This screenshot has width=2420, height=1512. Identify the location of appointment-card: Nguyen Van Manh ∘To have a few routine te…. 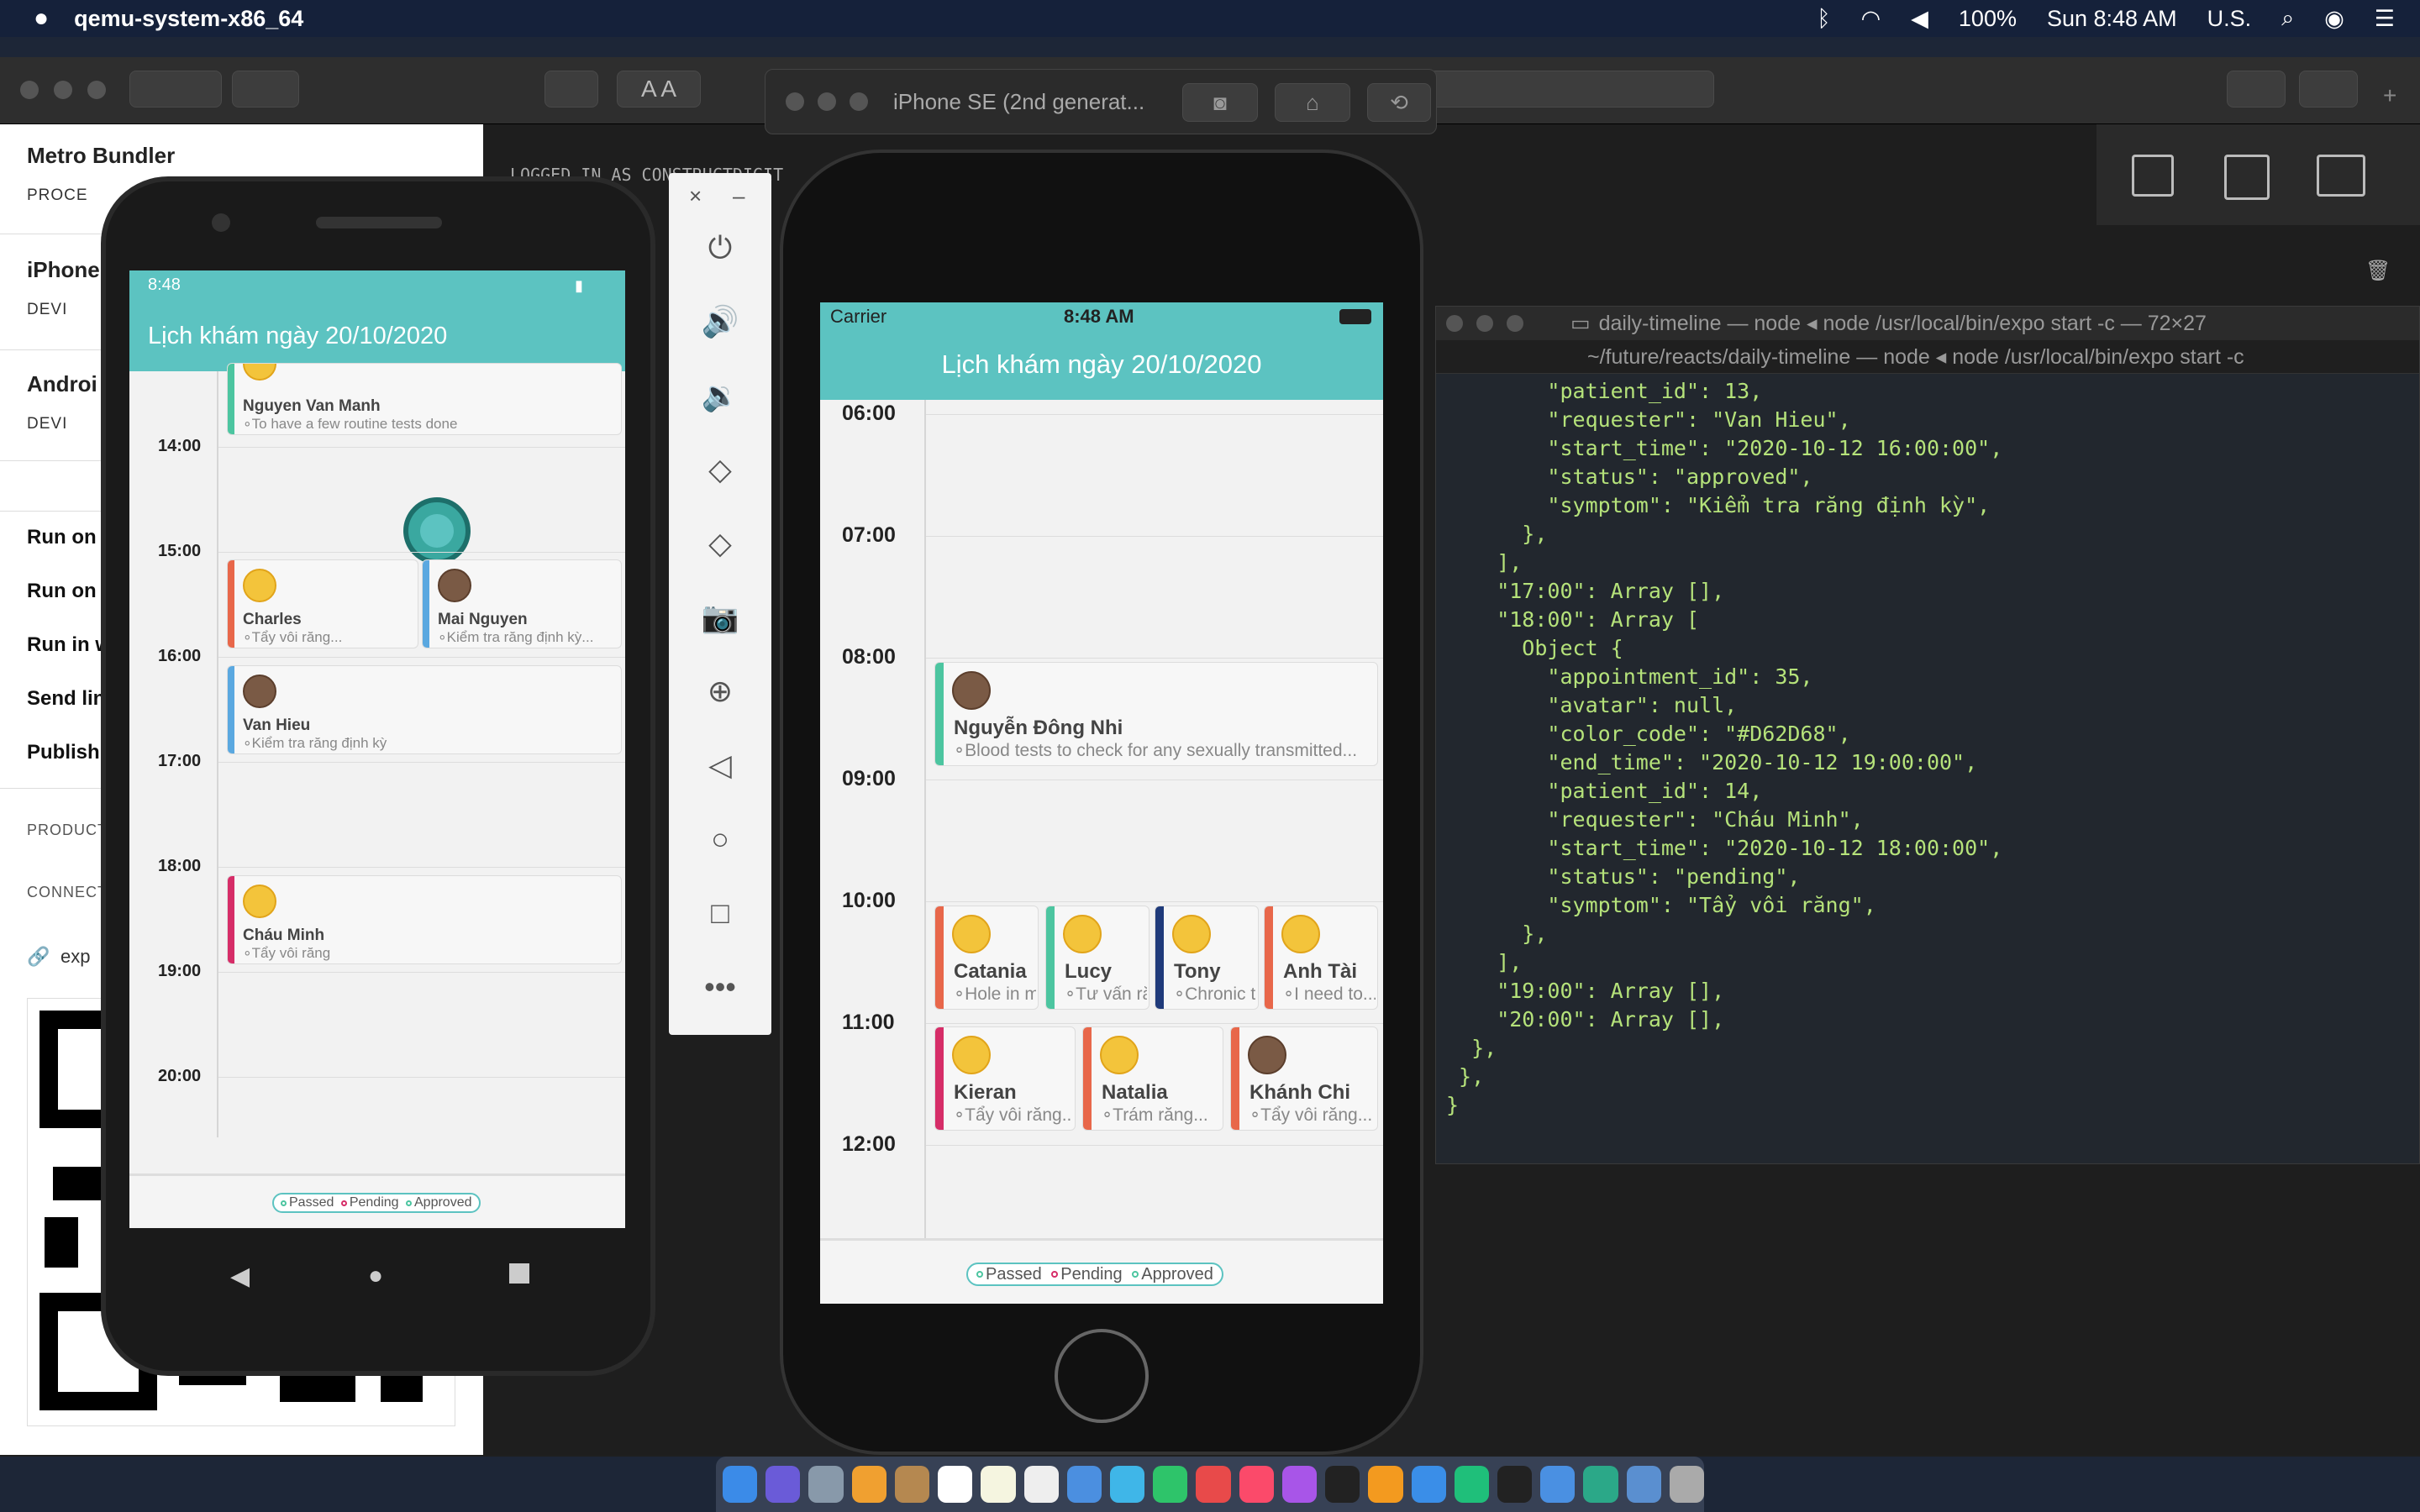
(424, 399).